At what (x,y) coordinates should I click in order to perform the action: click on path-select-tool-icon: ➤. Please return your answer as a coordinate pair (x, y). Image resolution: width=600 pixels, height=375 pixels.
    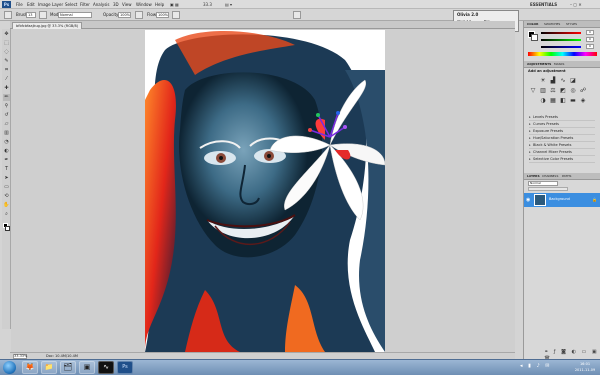
    Looking at the image, I should click on (6, 178).